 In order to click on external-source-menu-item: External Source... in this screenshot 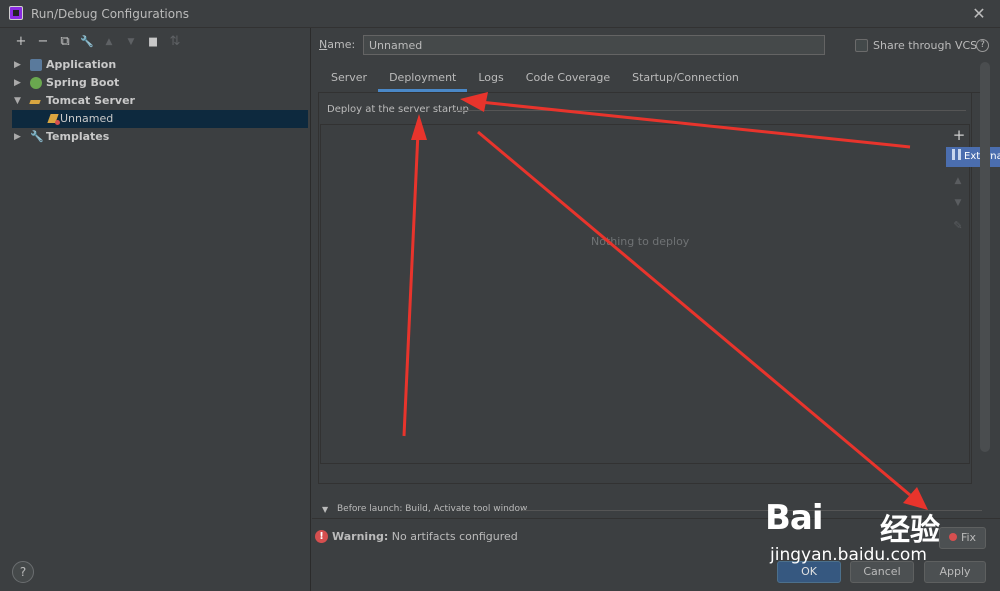, I will do `click(973, 157)`.